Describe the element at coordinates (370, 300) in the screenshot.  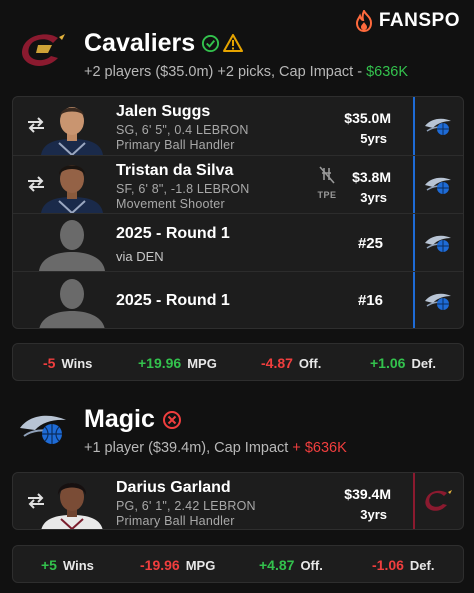
I see `pick-number: #16` at that location.